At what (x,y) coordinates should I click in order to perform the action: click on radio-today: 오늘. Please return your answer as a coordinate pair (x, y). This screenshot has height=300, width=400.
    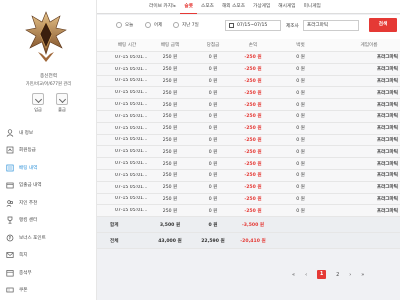
    Looking at the image, I should click on (124, 25).